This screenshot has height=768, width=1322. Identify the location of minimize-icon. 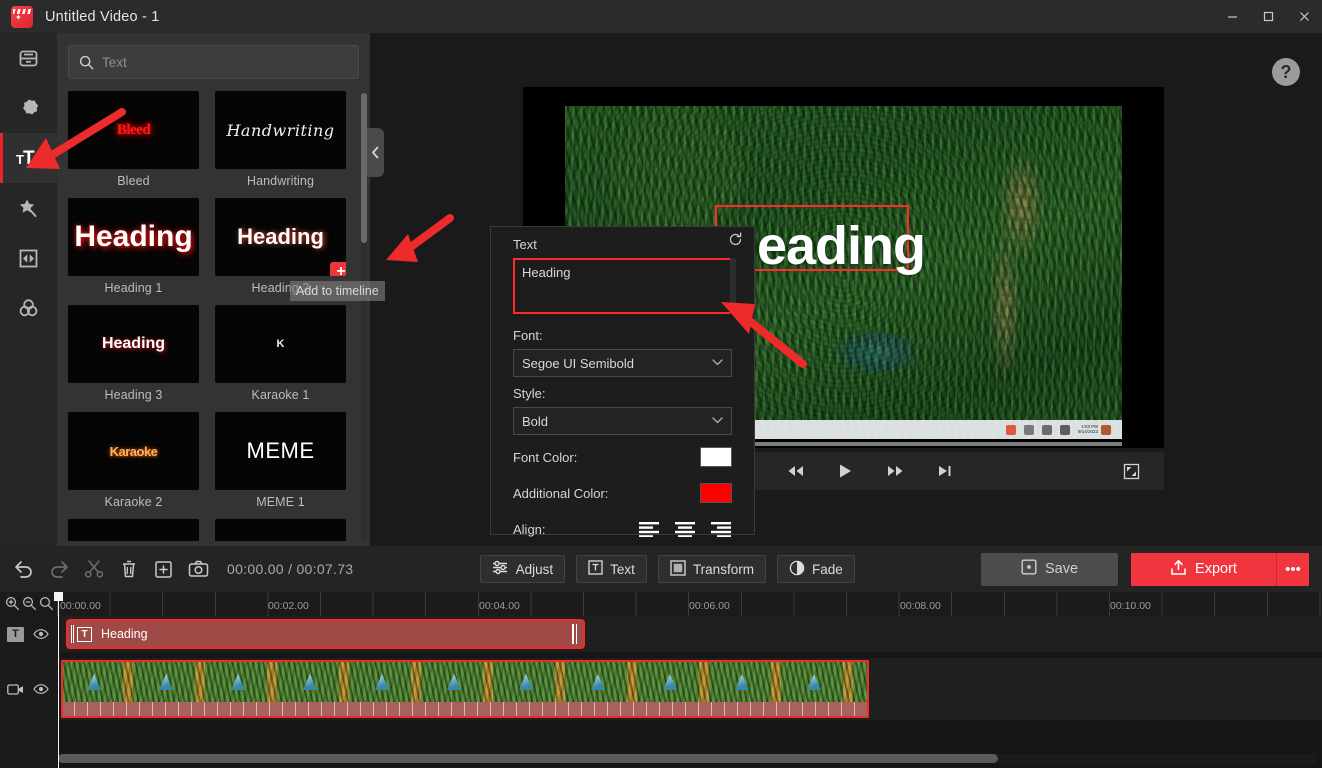
(1232, 16).